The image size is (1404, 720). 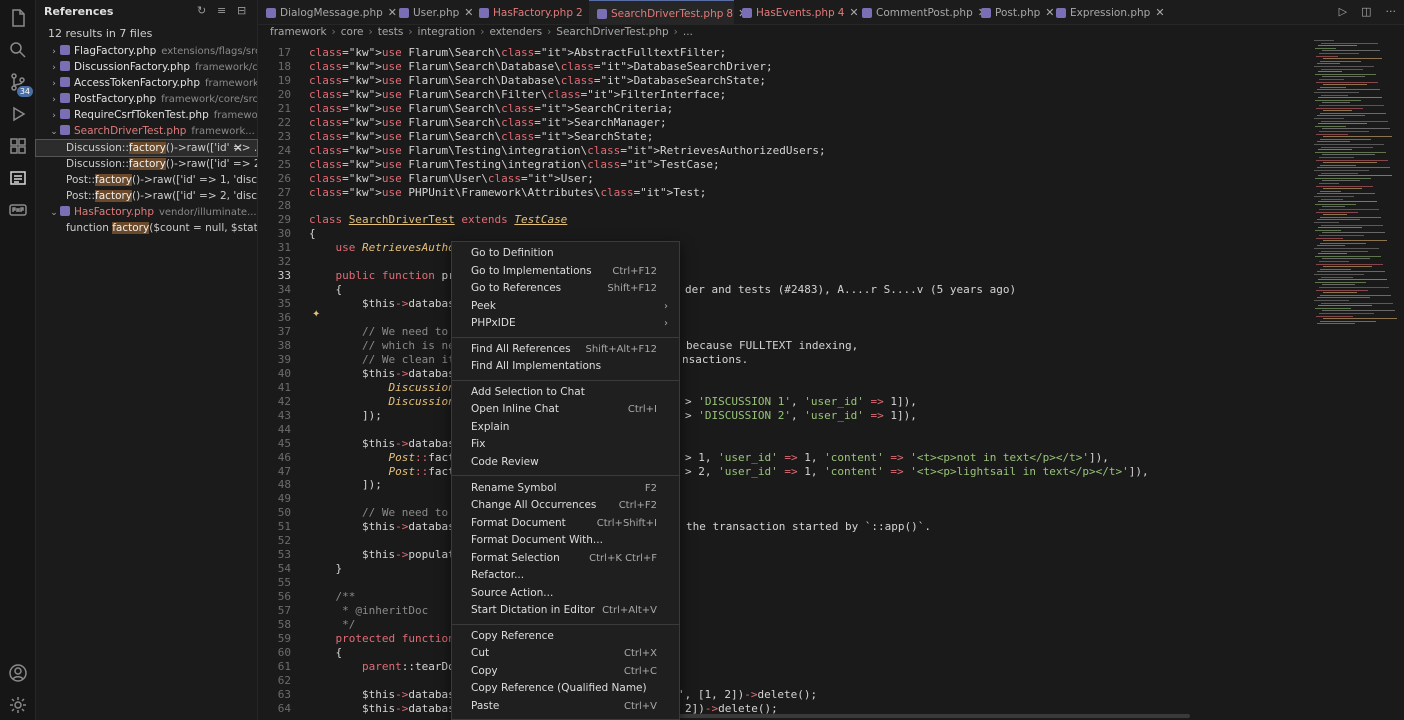 I want to click on breadcrumb-item: tests, so click(x=391, y=32).